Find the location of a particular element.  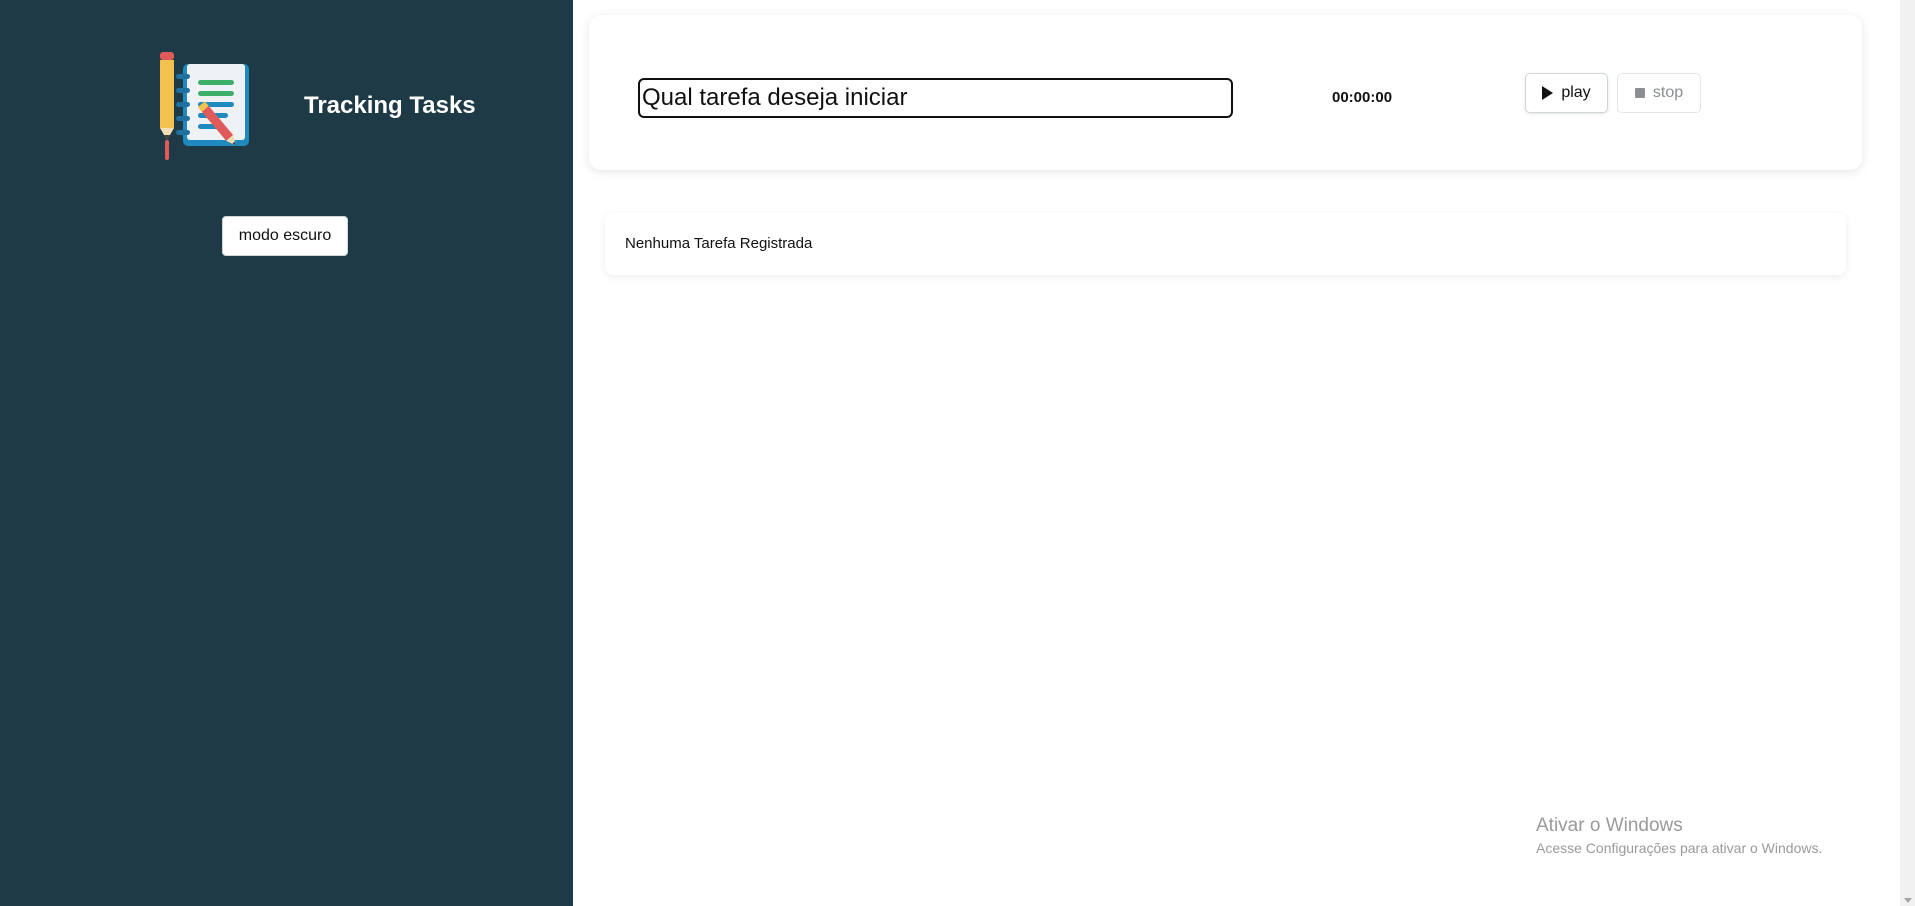

stop-button: stop is located at coordinates (1659, 93).